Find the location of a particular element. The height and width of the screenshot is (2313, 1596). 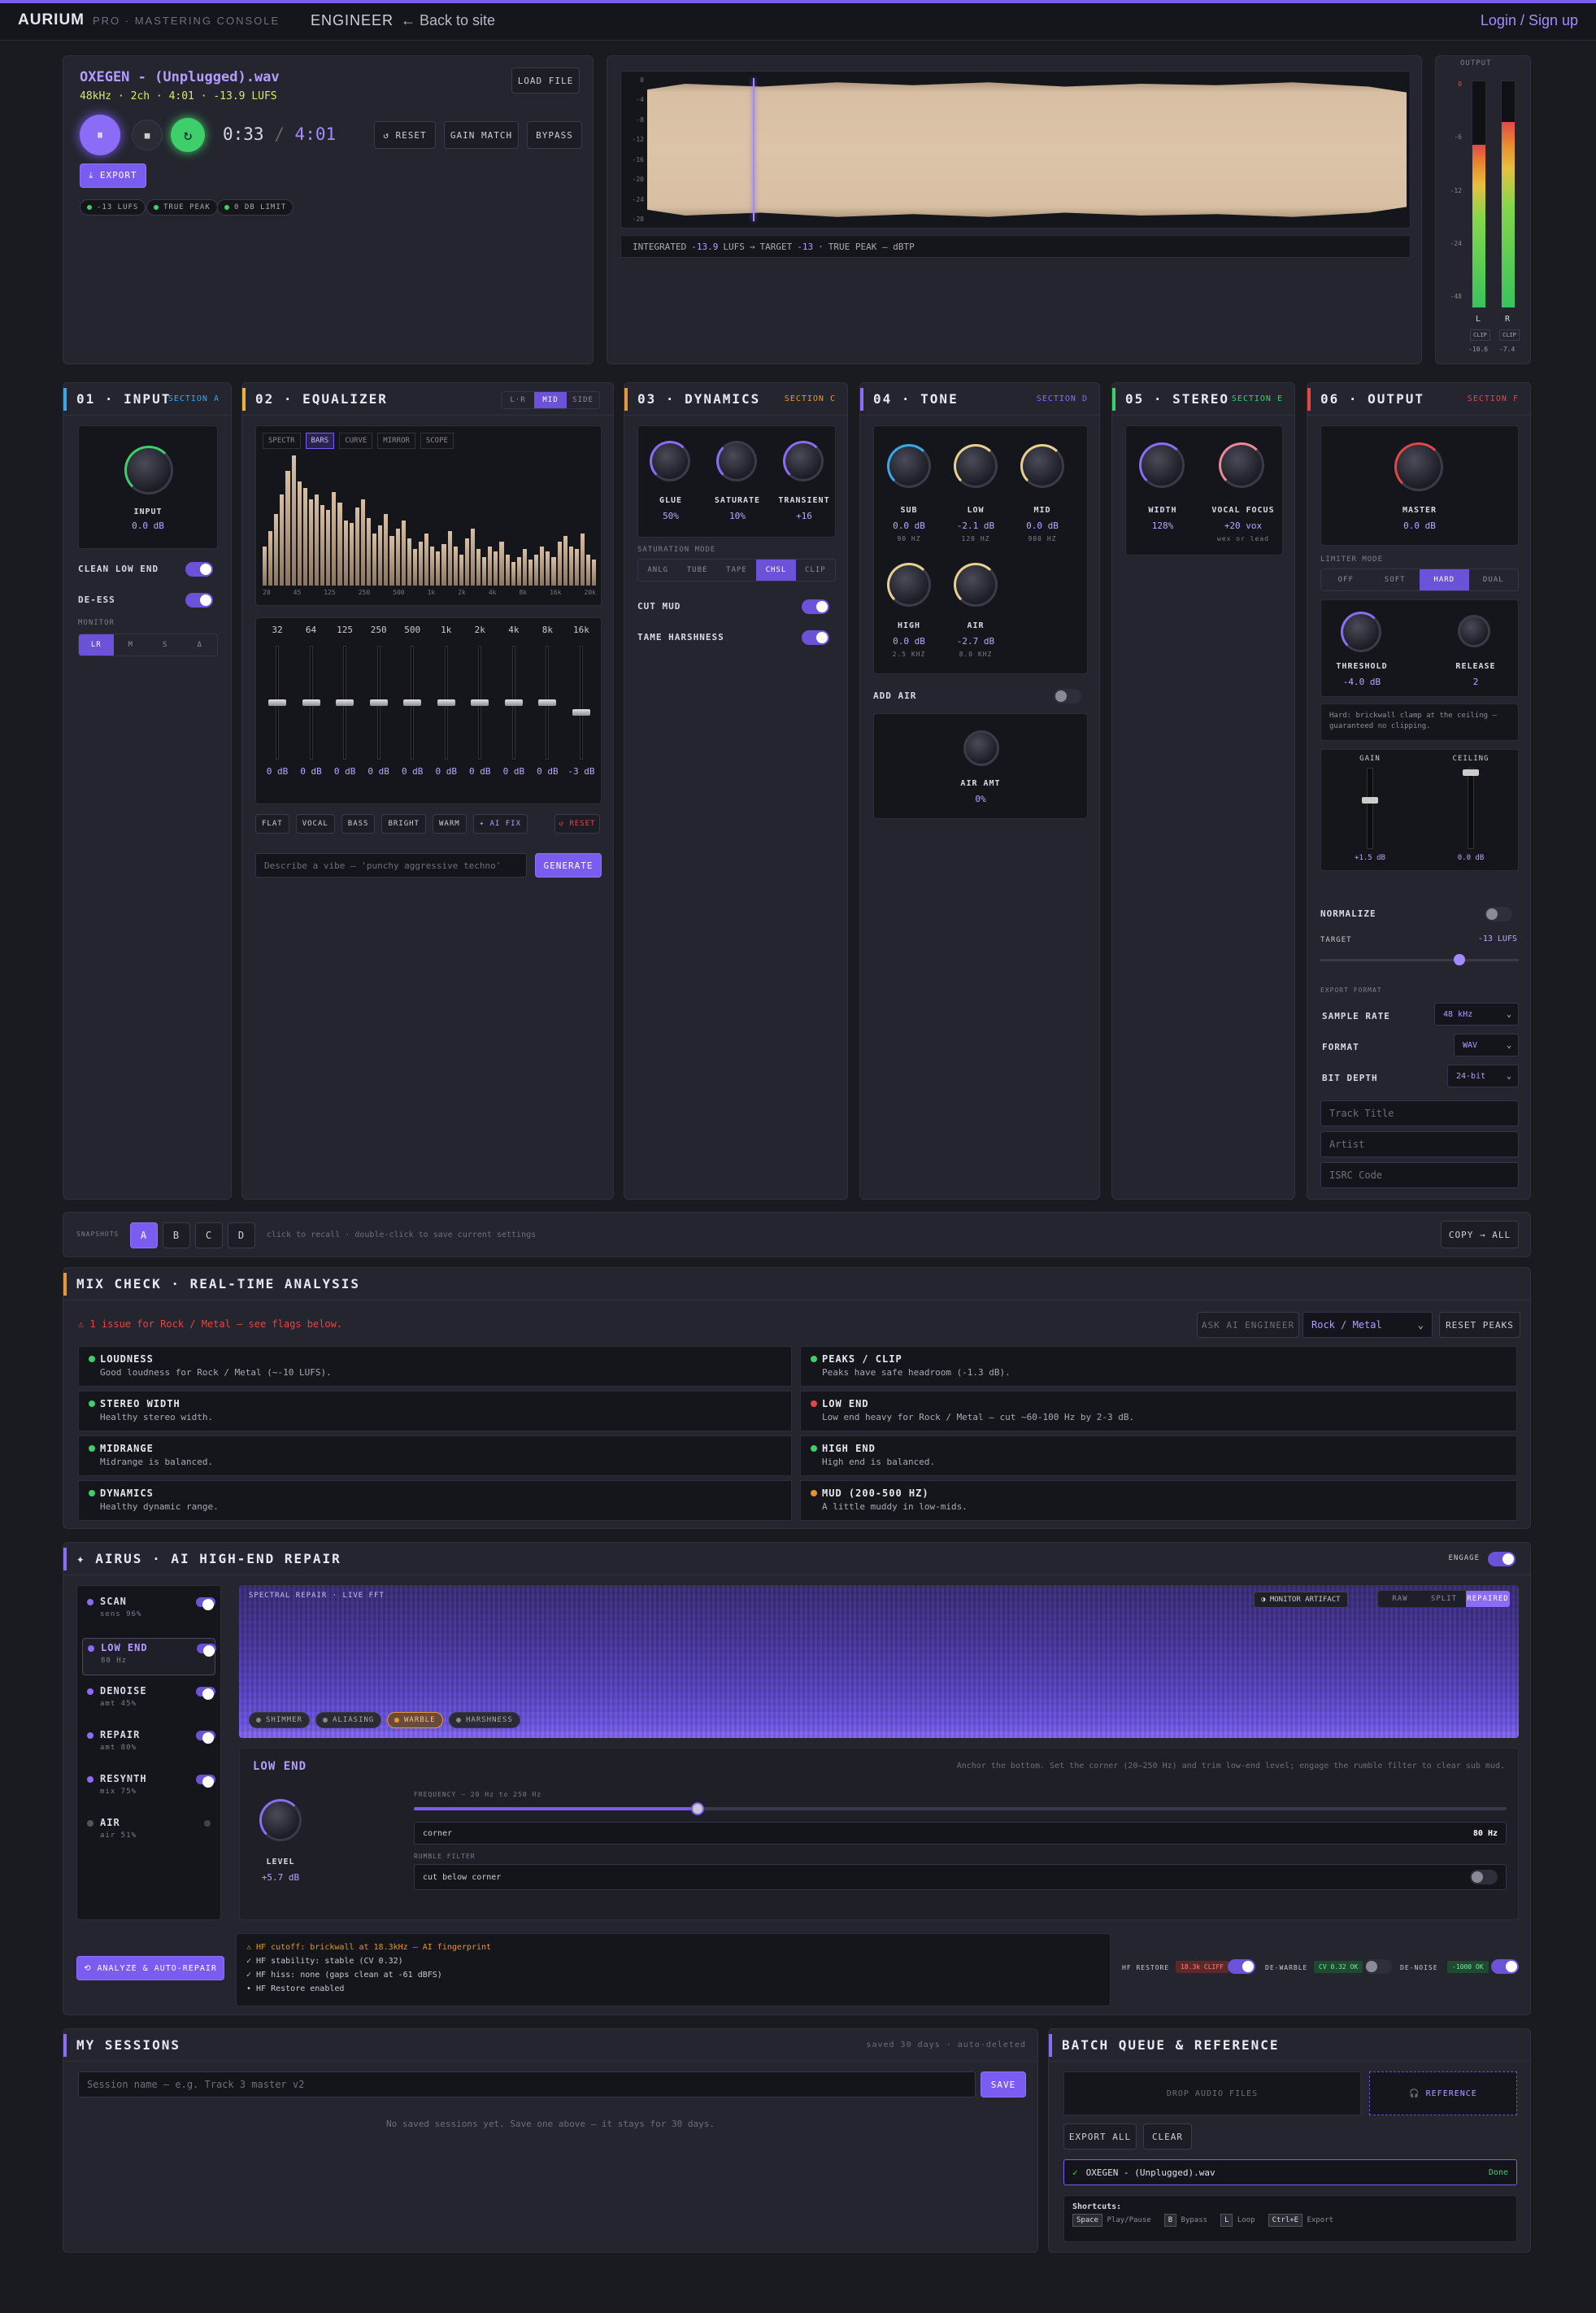

playhead is located at coordinates (754, 149).